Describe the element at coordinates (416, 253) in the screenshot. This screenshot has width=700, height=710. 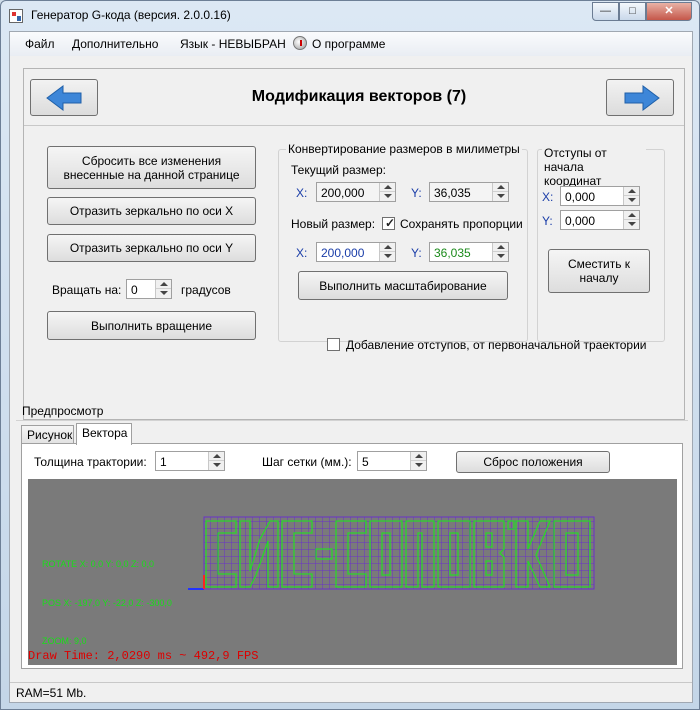
I see `new-y-label: Y:` at that location.